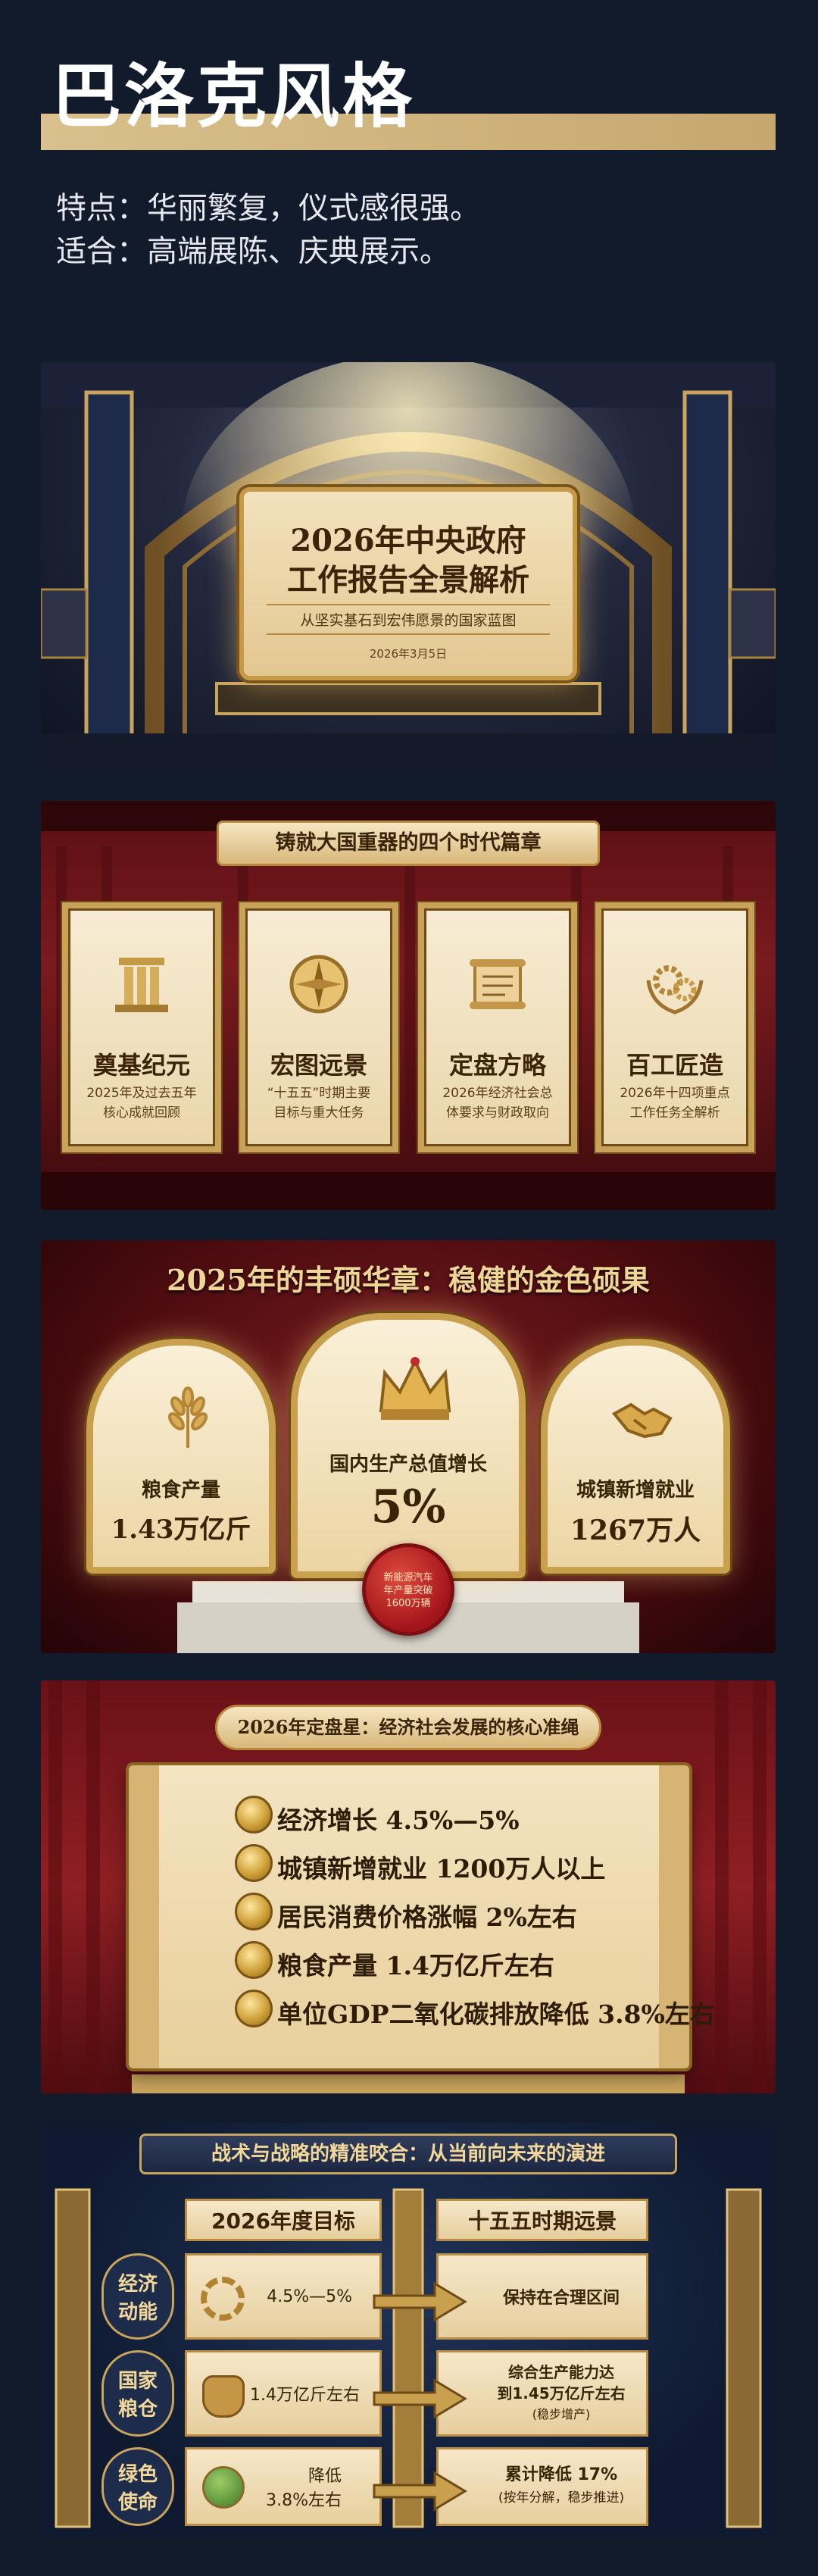 This screenshot has width=818, height=2576. Describe the element at coordinates (223, 2299) in the screenshot. I see `gear-chart-icon` at that location.